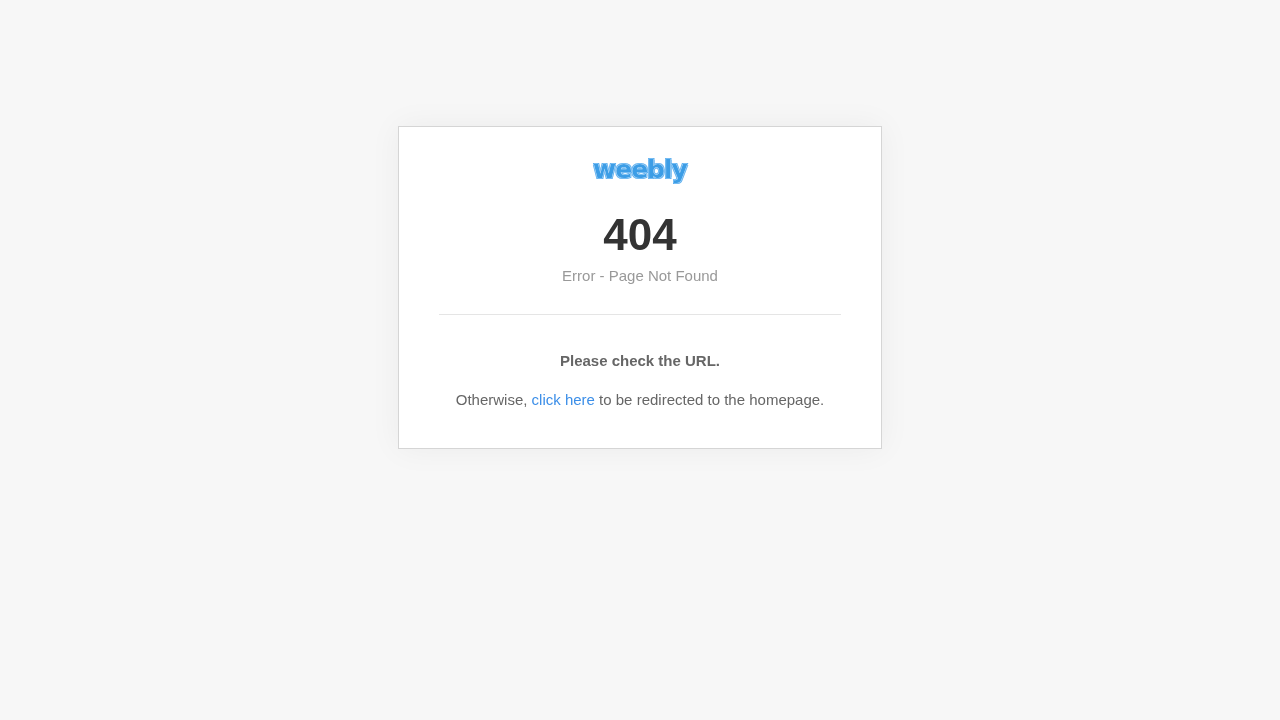 This screenshot has height=720, width=1280. What do you see at coordinates (563, 399) in the screenshot?
I see `homepage-link: click here` at bounding box center [563, 399].